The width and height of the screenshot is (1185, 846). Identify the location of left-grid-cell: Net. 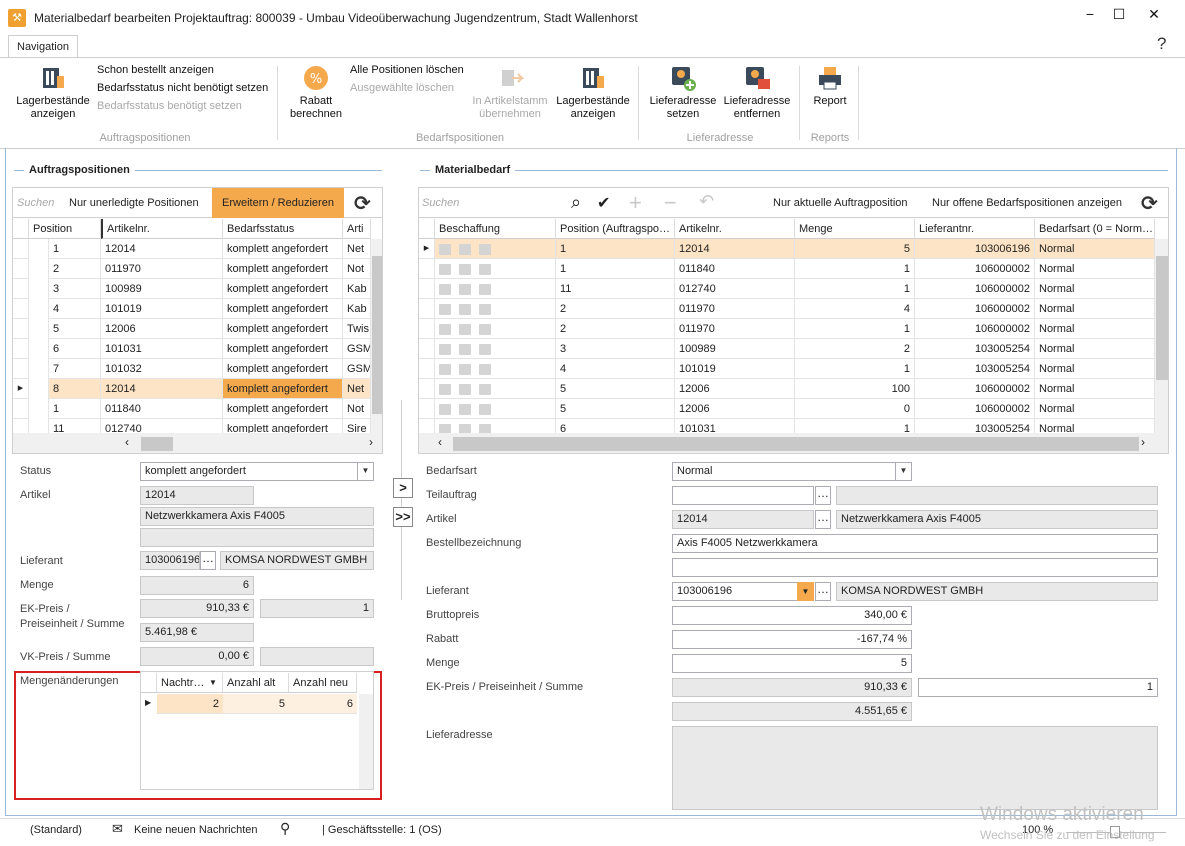
(357, 389).